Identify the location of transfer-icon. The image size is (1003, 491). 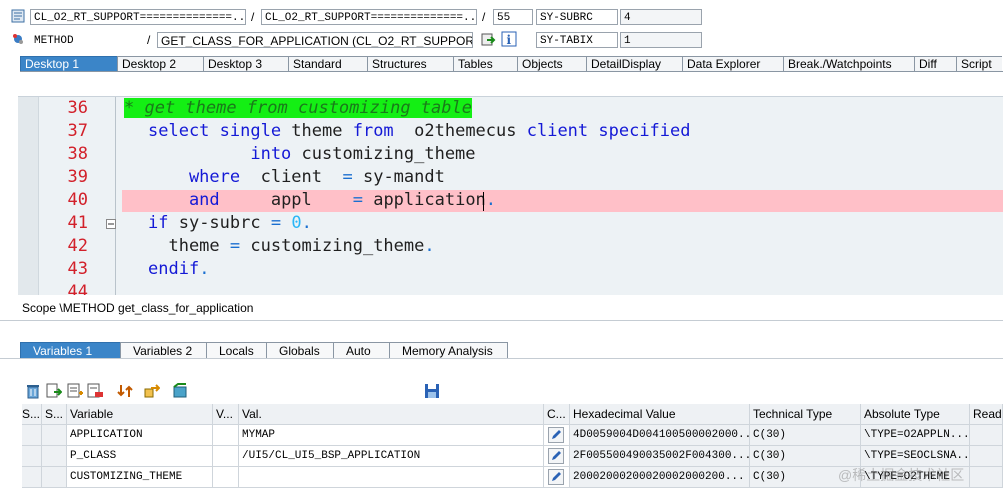
(152, 392).